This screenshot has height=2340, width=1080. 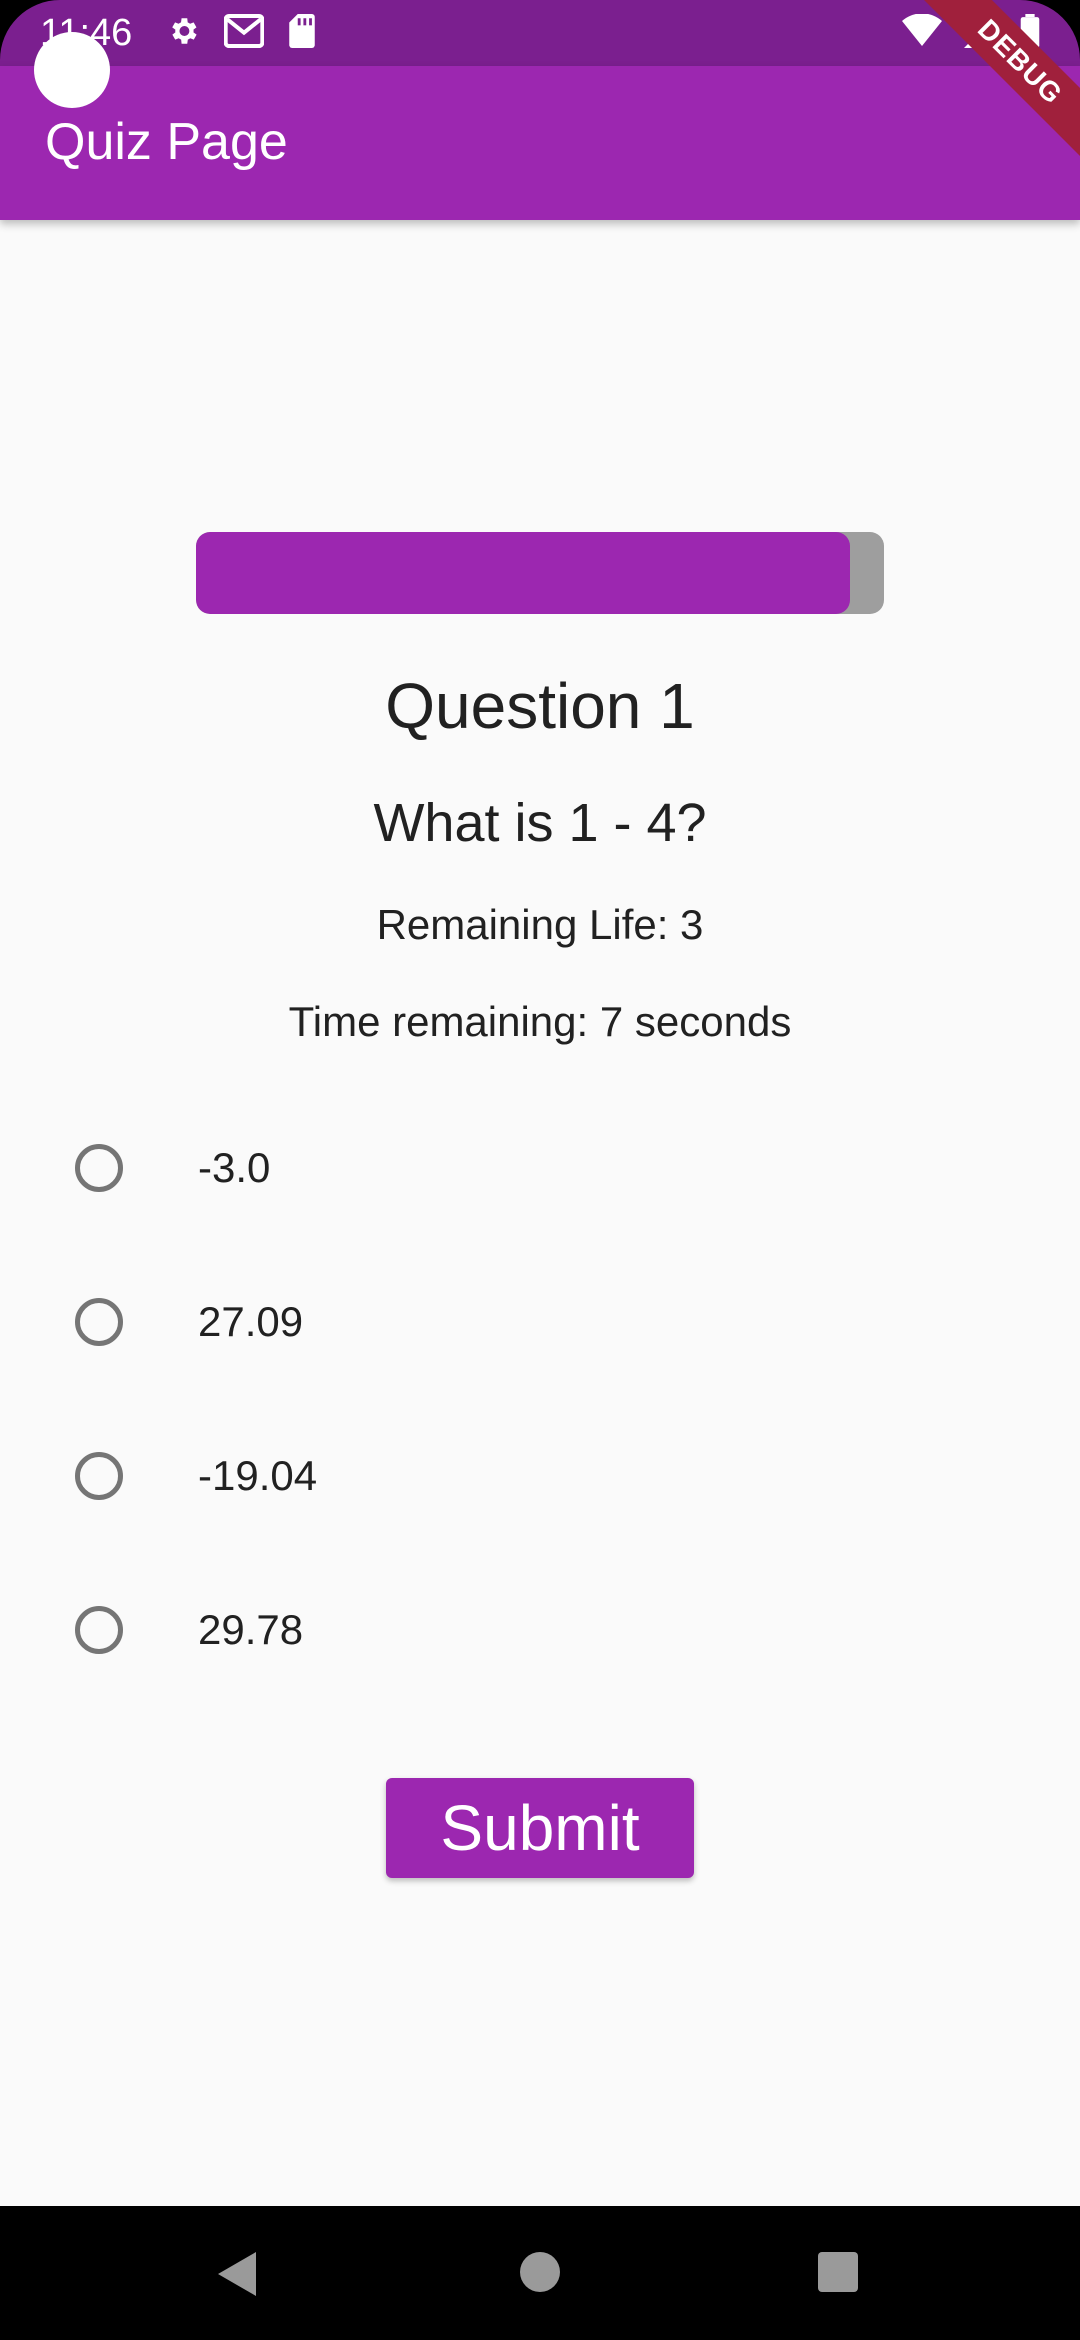 I want to click on system-nav-bar, so click(x=540, y=2273).